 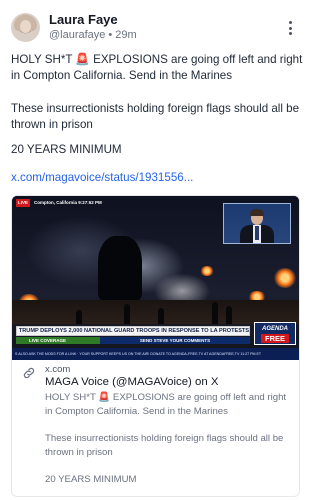 I want to click on avatar, so click(x=25, y=27).